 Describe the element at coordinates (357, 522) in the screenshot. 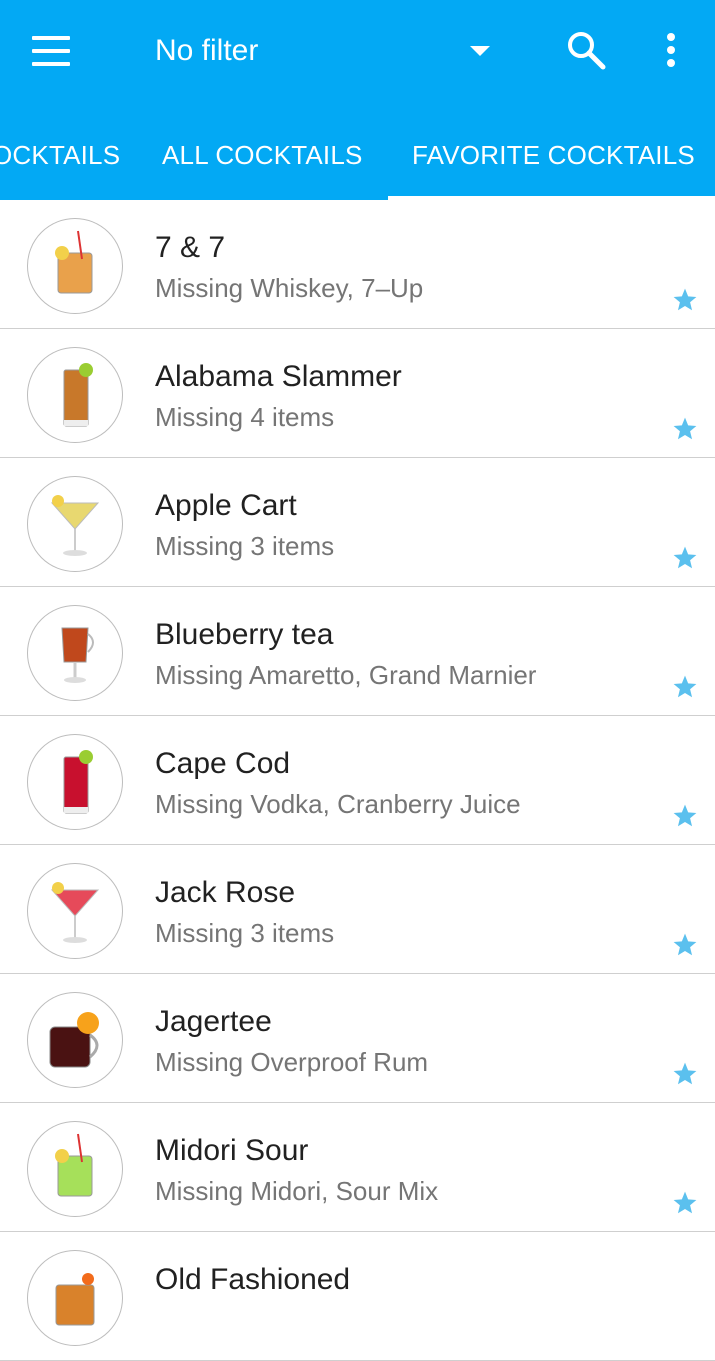

I see `cocktail-row: Apple Cart Missing 3 items` at that location.